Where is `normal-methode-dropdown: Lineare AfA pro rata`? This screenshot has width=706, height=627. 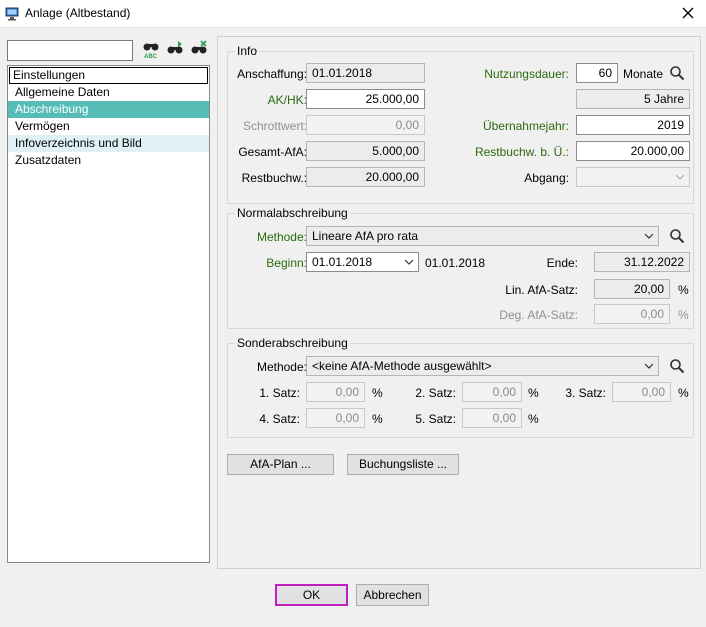 normal-methode-dropdown: Lineare AfA pro rata is located at coordinates (482, 236).